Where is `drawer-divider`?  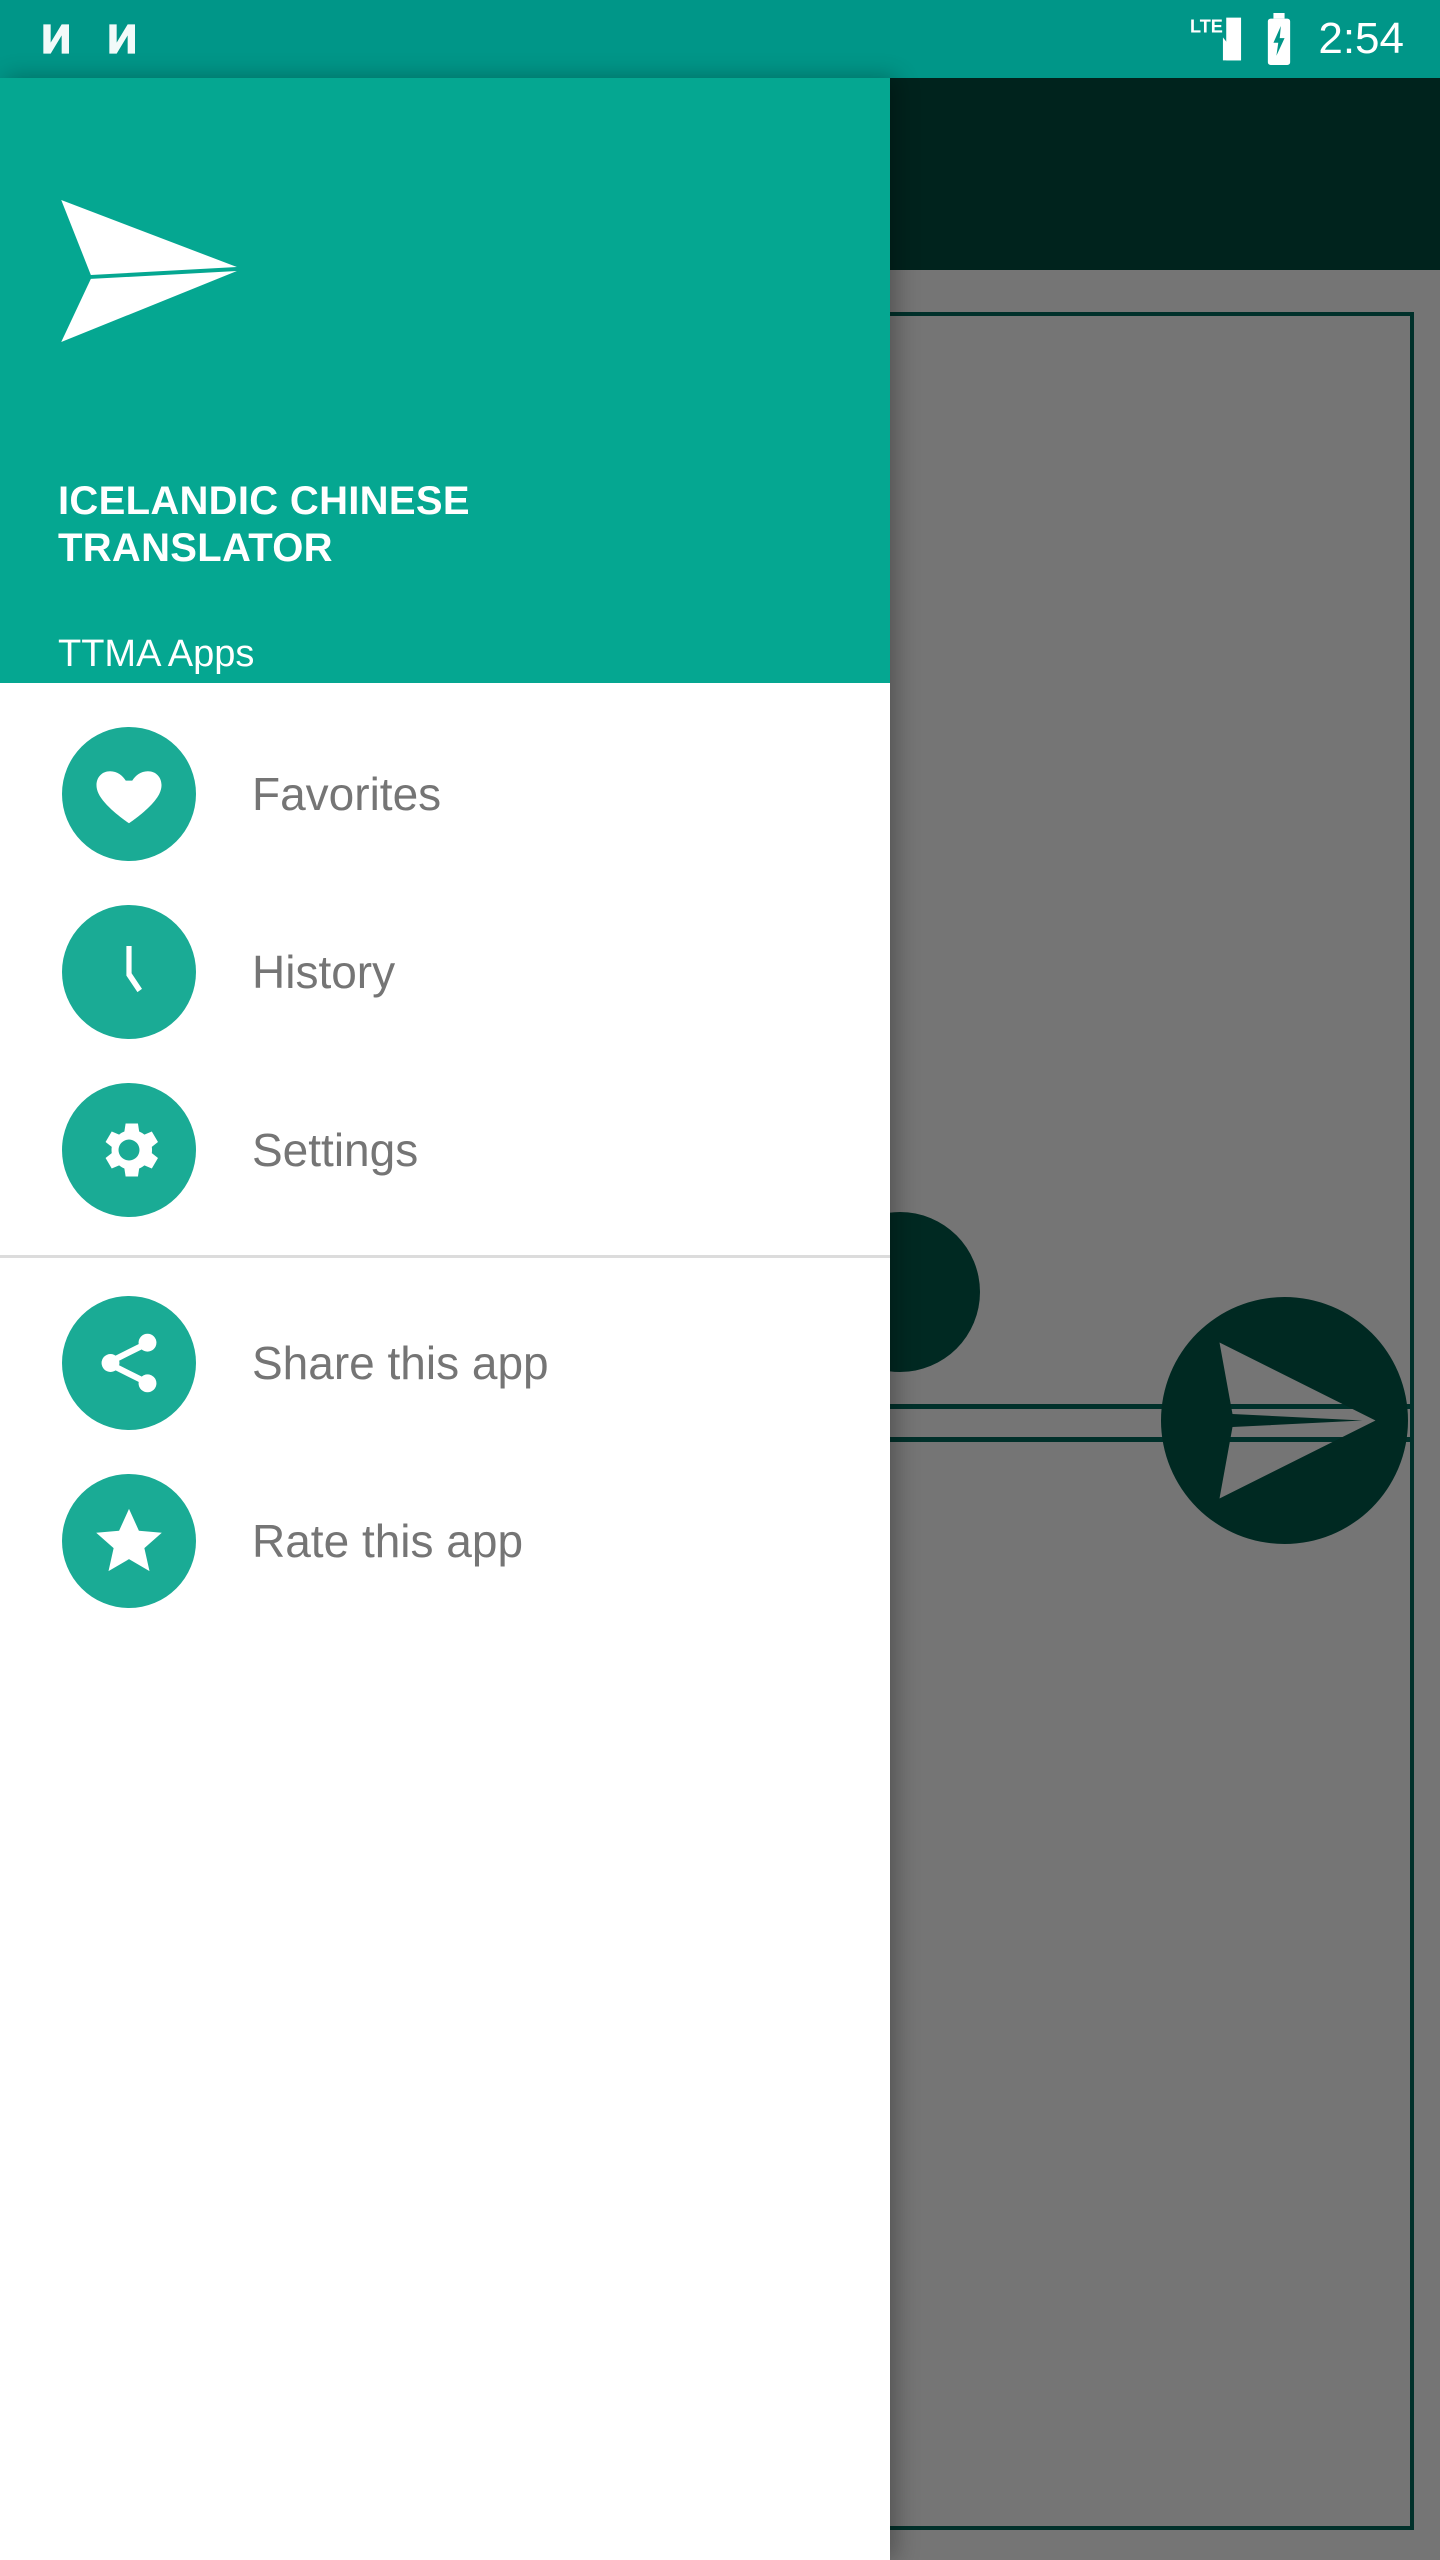 drawer-divider is located at coordinates (445, 1256).